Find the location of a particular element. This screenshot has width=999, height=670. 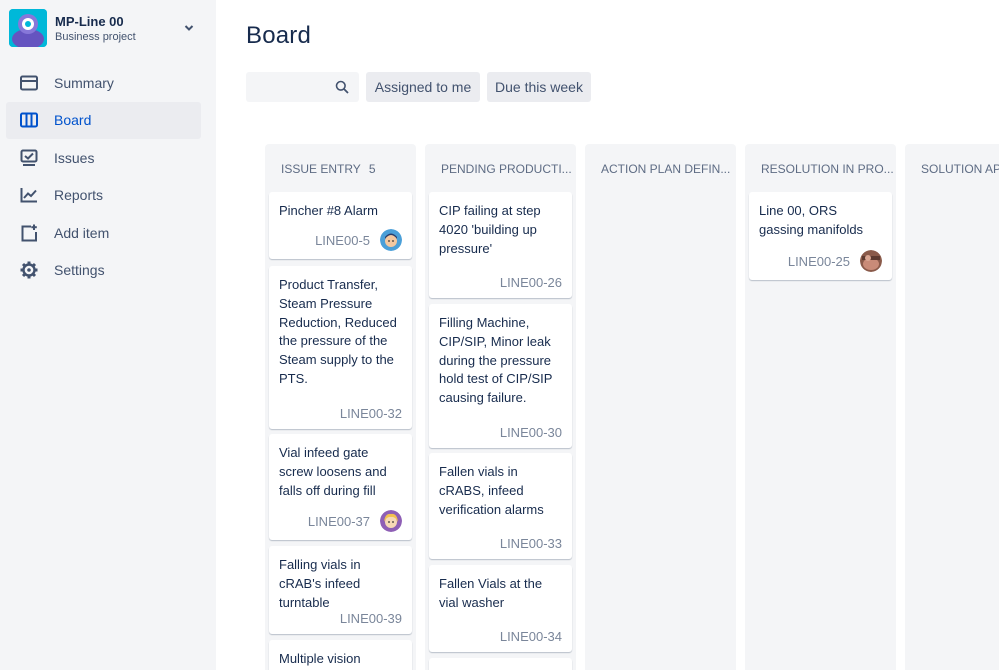

summary-icon is located at coordinates (29, 83).